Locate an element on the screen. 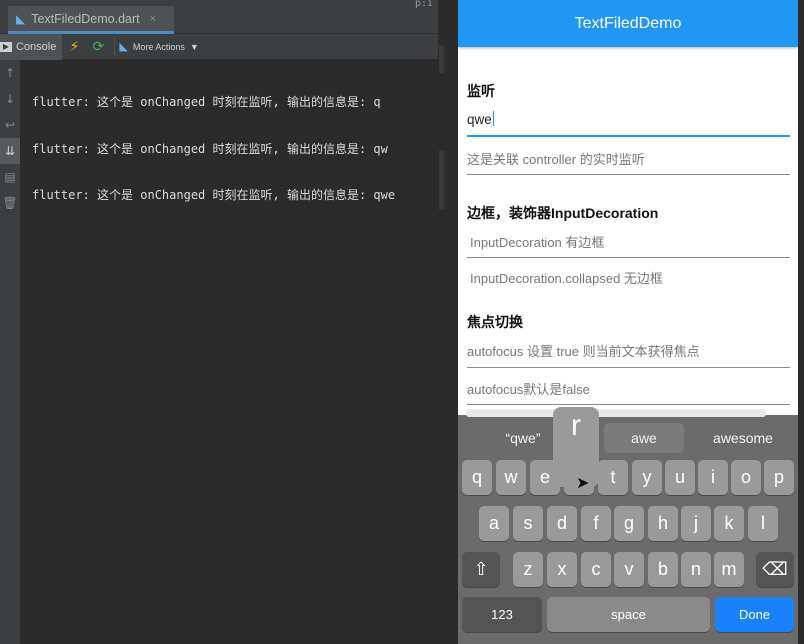  space-key: space is located at coordinates (628, 614).